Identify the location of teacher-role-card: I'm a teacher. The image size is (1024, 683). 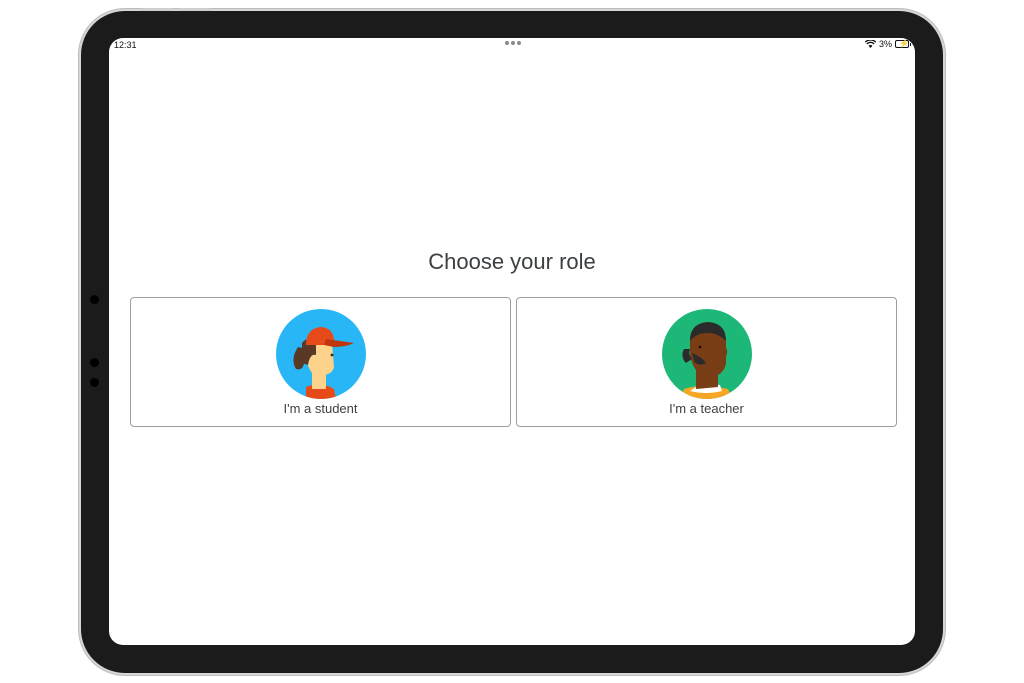
(706, 362).